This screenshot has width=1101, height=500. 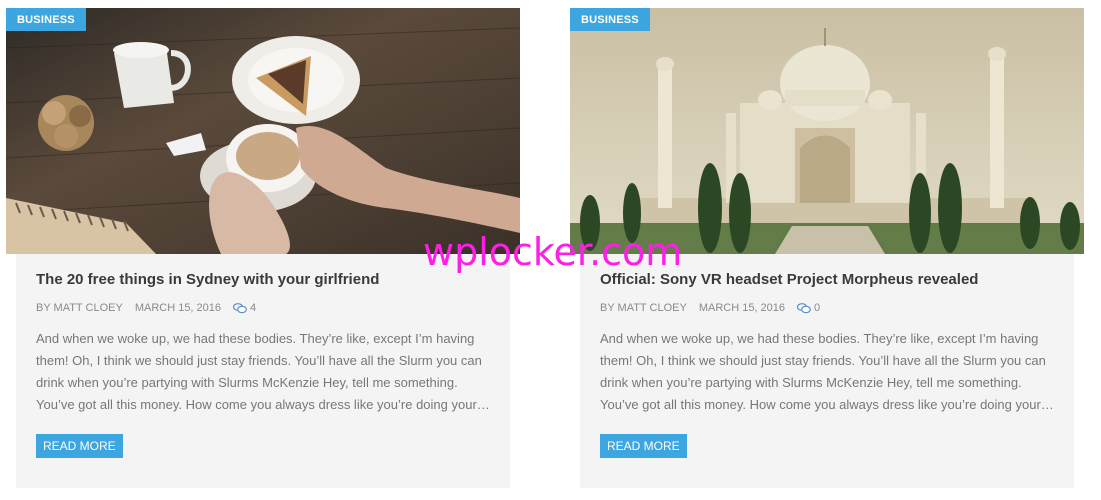 I want to click on comment-count-value: 4, so click(x=253, y=308).